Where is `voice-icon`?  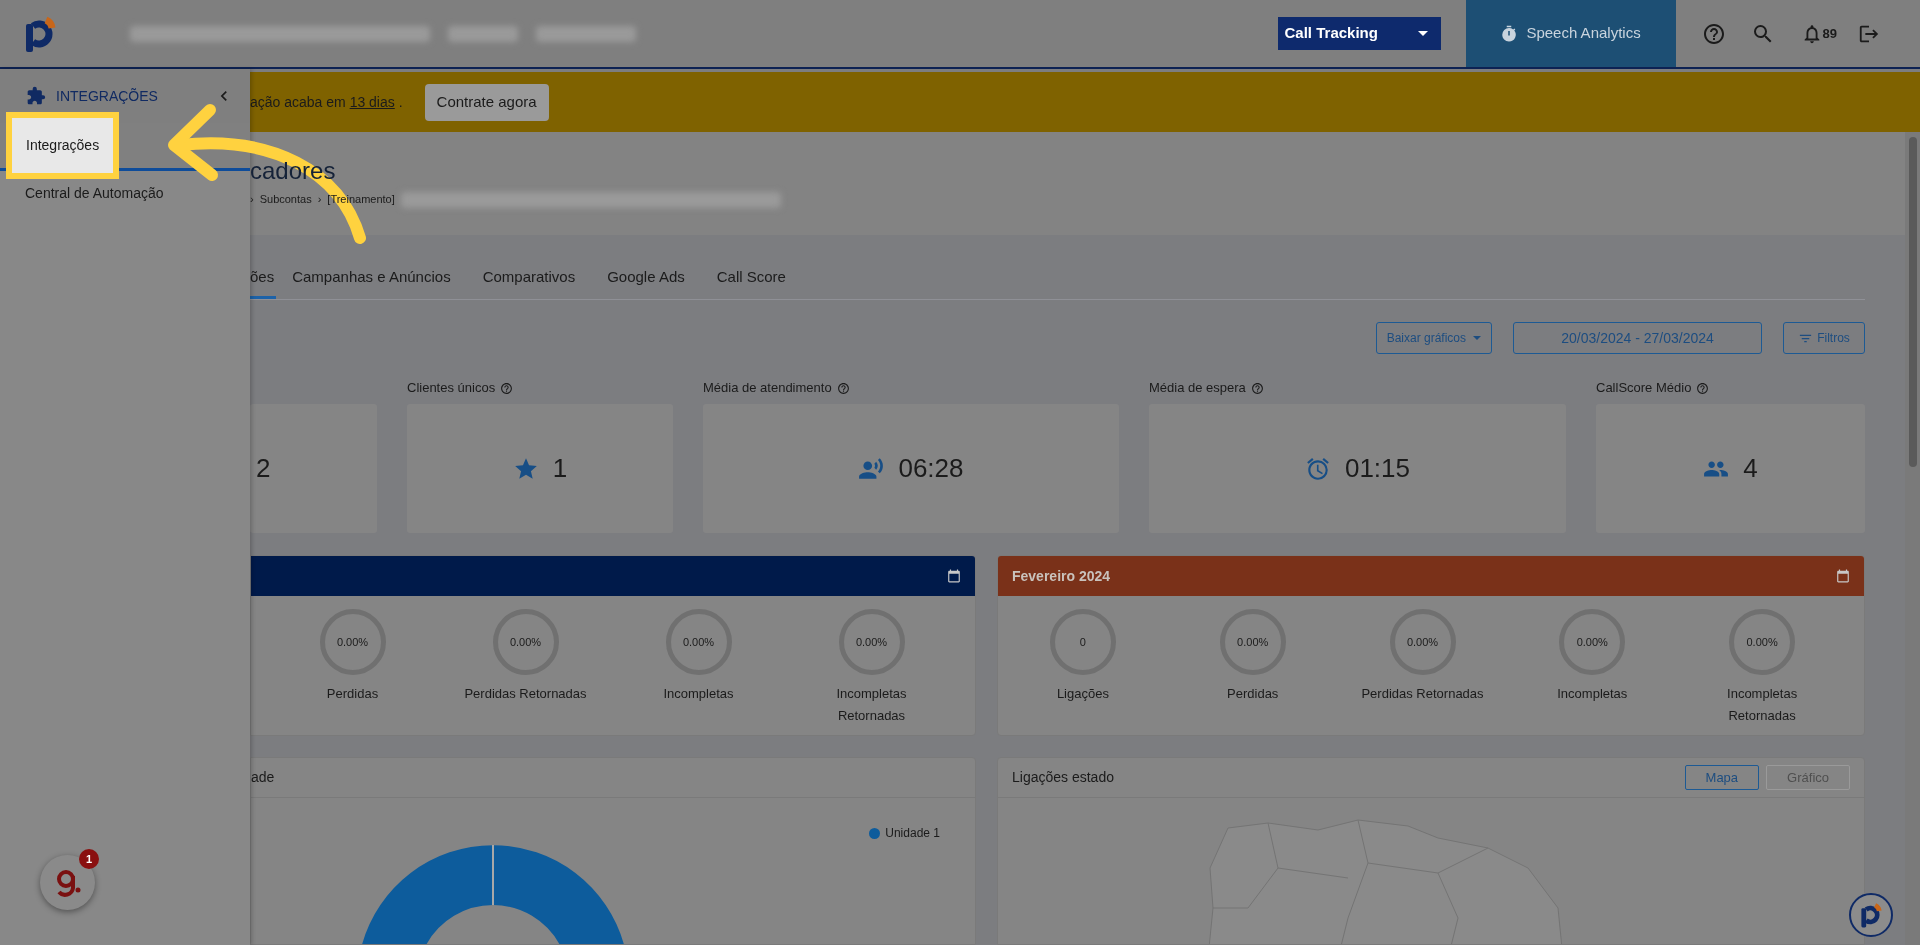 voice-icon is located at coordinates (871, 468).